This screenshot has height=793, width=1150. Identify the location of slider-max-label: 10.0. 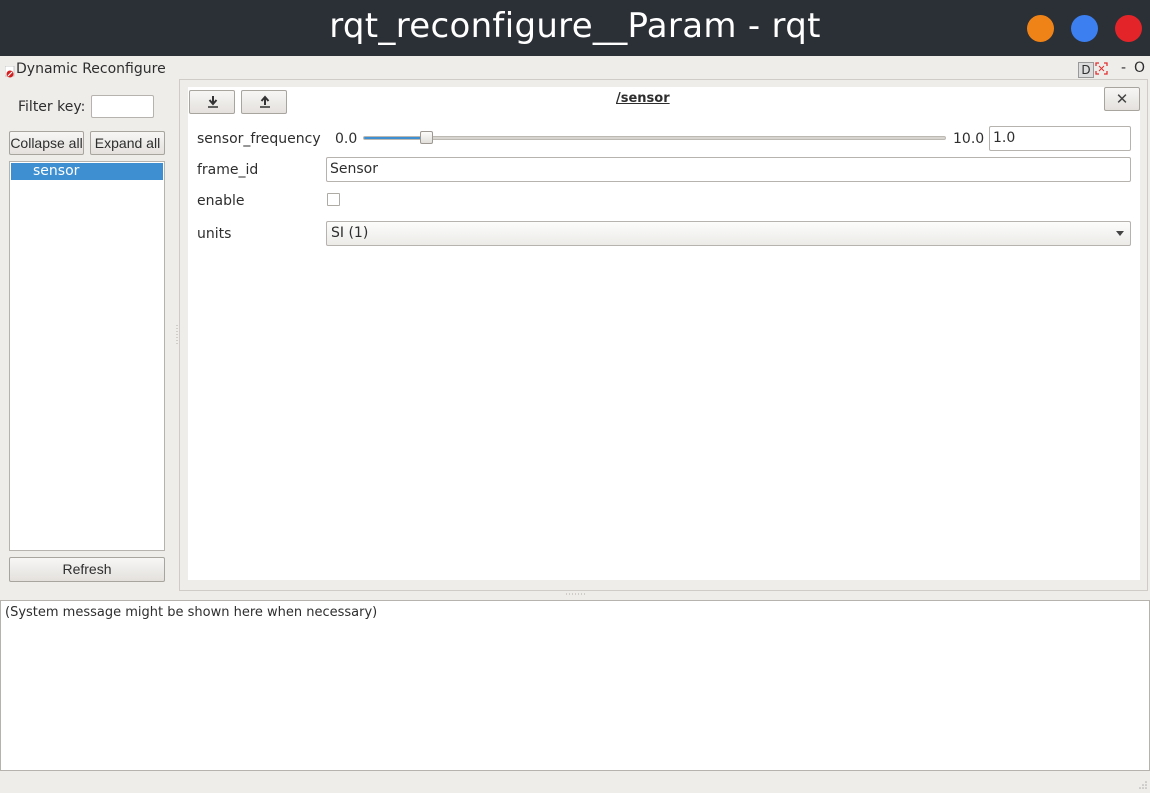
(969, 139).